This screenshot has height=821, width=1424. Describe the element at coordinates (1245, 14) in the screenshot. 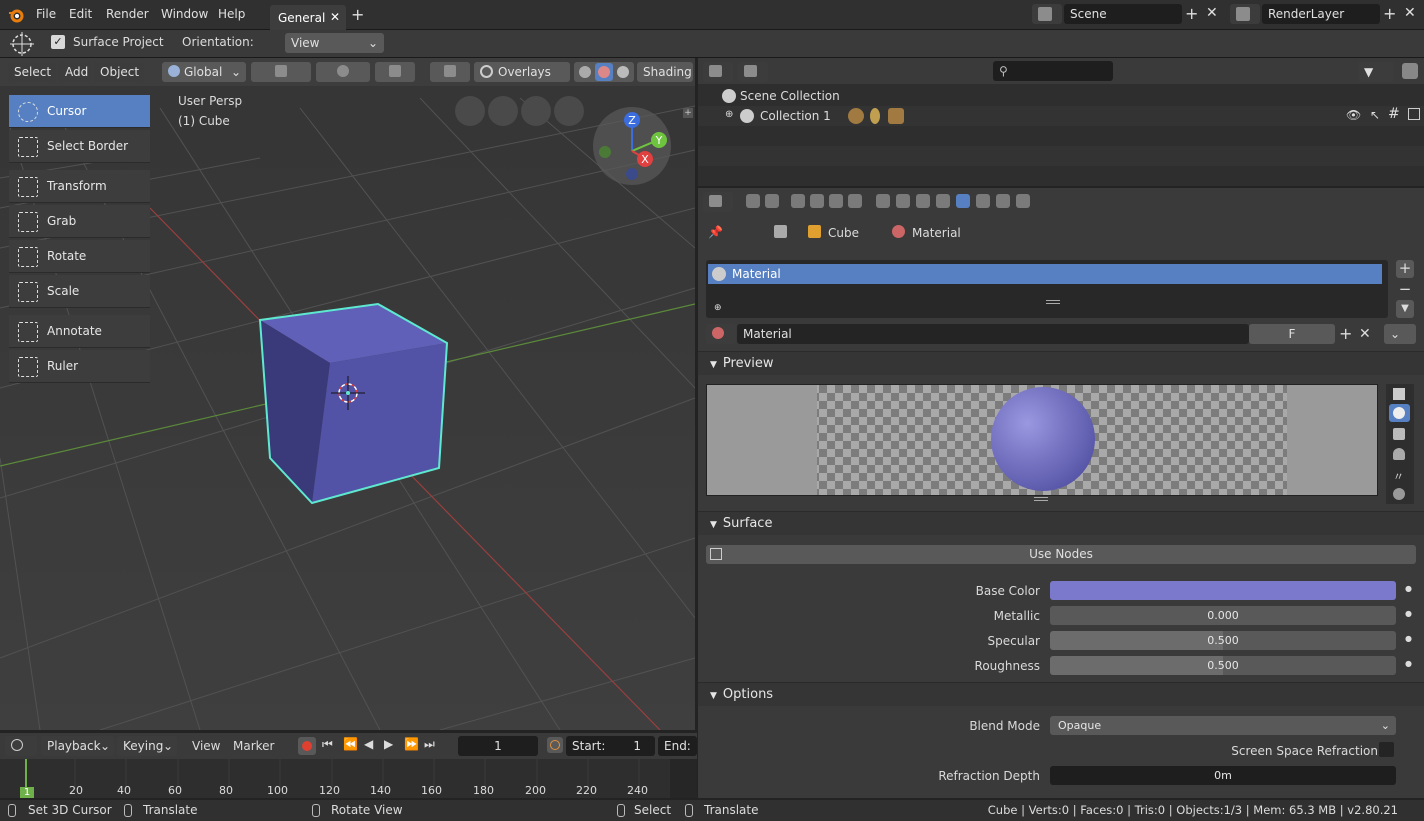

I see `renderlayer-browse-button` at that location.